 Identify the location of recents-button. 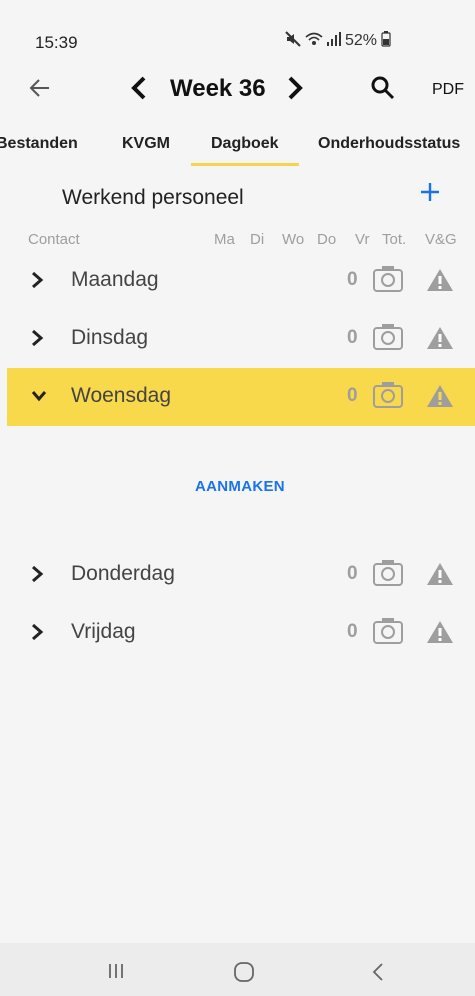
(116, 973).